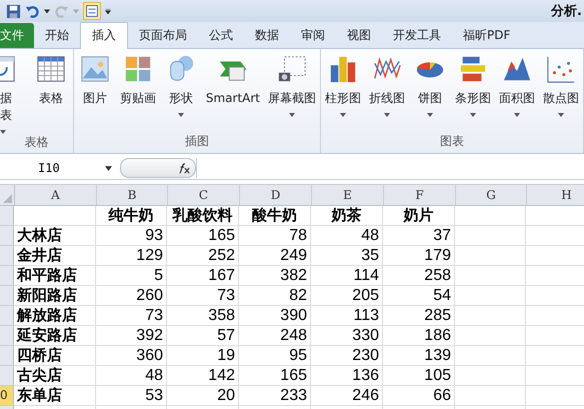 Image resolution: width=584 pixels, height=409 pixels. Describe the element at coordinates (57, 35) in the screenshot. I see `ribbon-tab: 开始` at that location.